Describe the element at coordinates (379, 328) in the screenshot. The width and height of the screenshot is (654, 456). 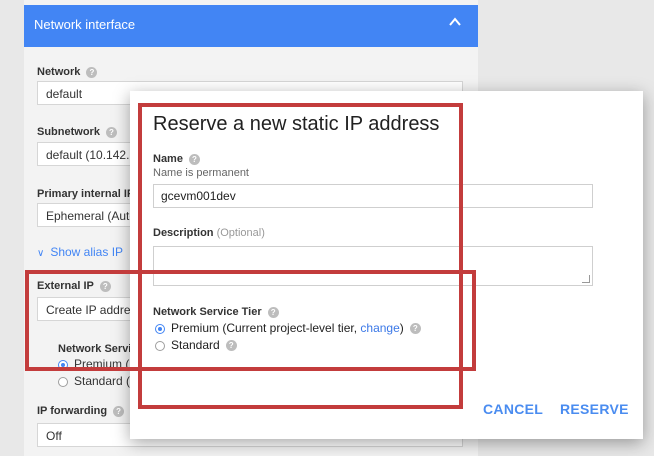
I see `change-tier-link: change` at that location.